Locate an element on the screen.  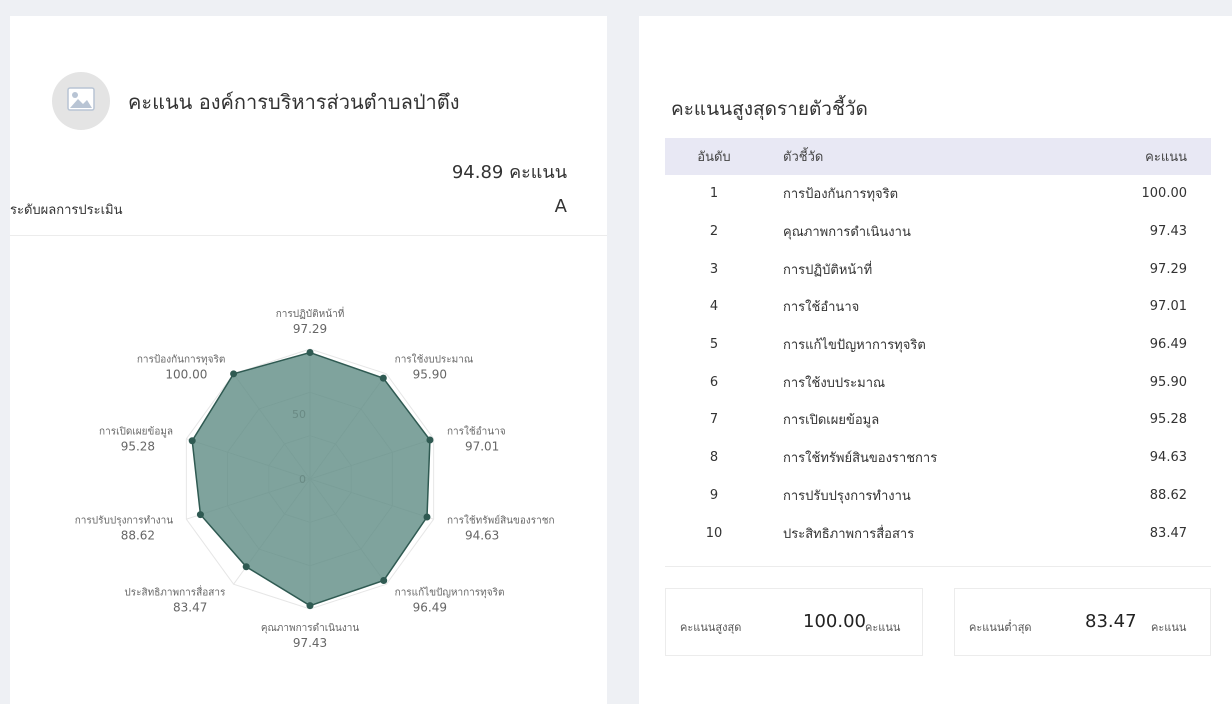
radar-axis-label: คุณภาพการดำเนินงาน is located at coordinates (310, 628).